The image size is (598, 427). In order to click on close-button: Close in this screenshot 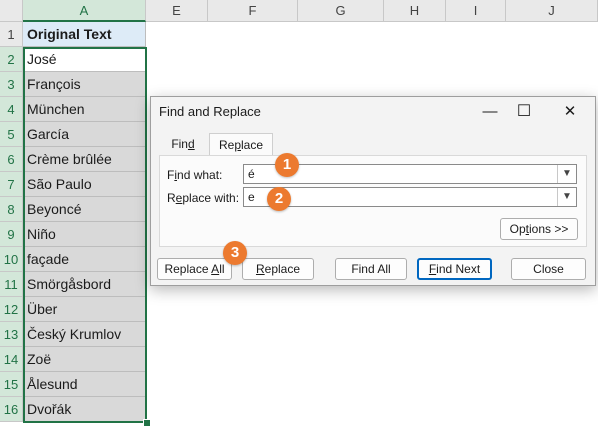, I will do `click(548, 269)`.